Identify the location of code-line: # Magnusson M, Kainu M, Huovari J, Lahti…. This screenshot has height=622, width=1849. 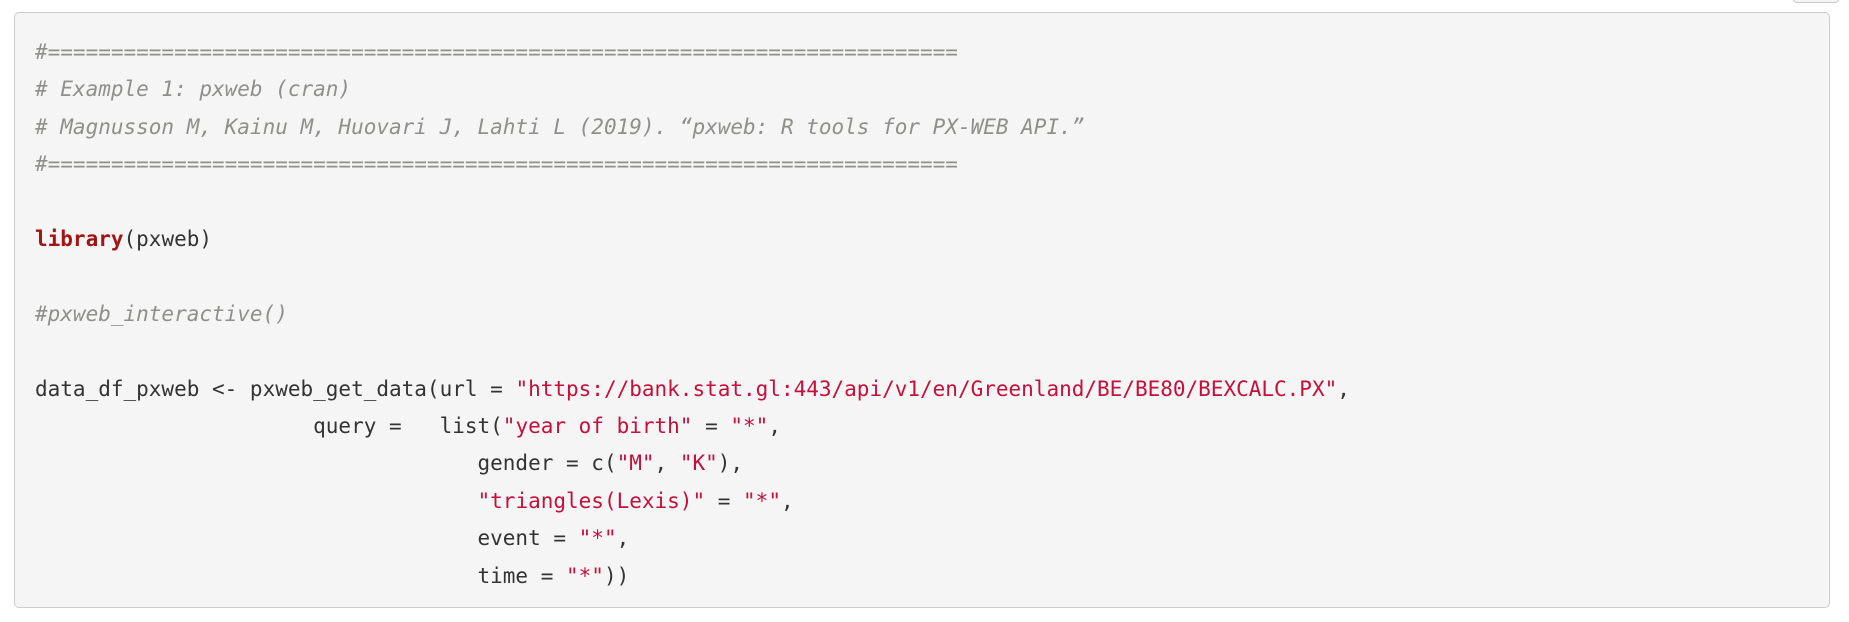
(692, 127).